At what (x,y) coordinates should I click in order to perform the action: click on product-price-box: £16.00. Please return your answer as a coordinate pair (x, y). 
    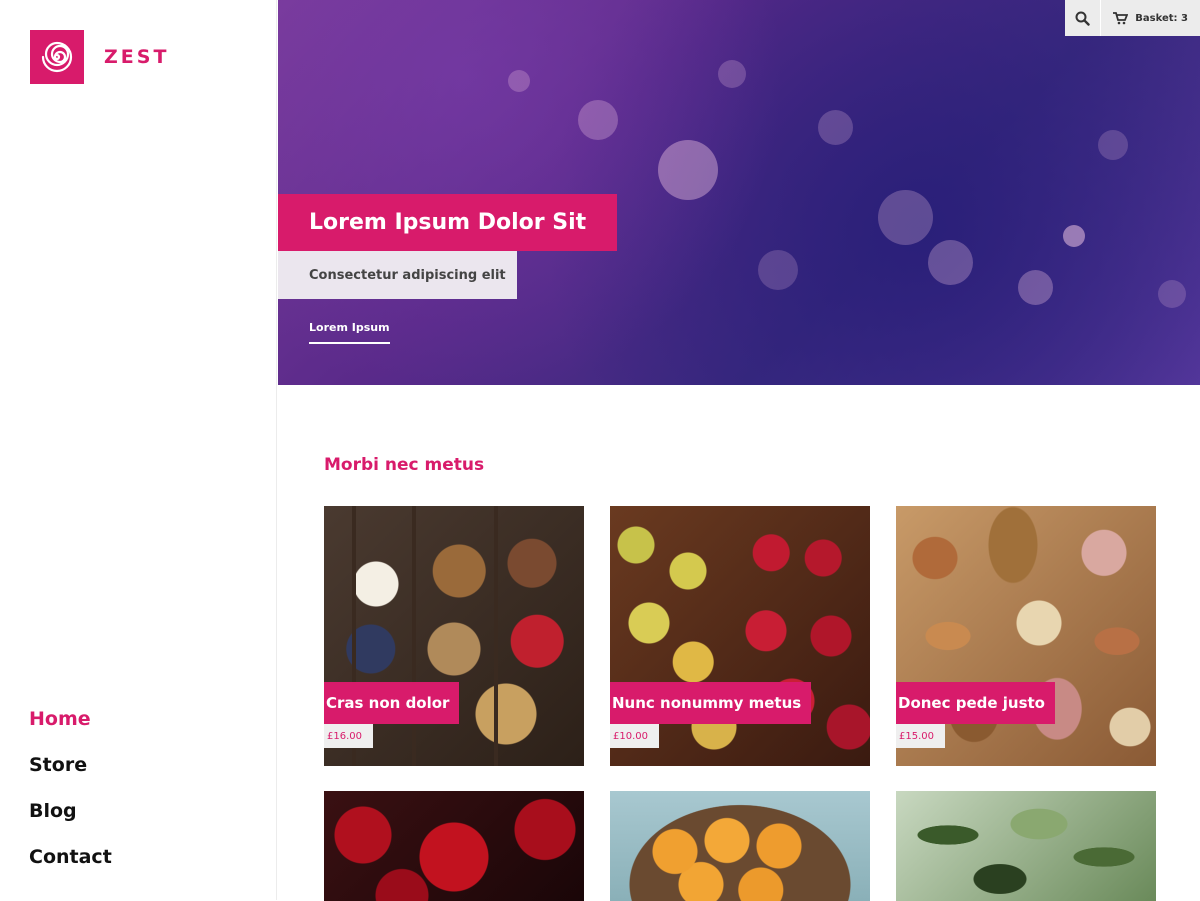
    Looking at the image, I should click on (348, 736).